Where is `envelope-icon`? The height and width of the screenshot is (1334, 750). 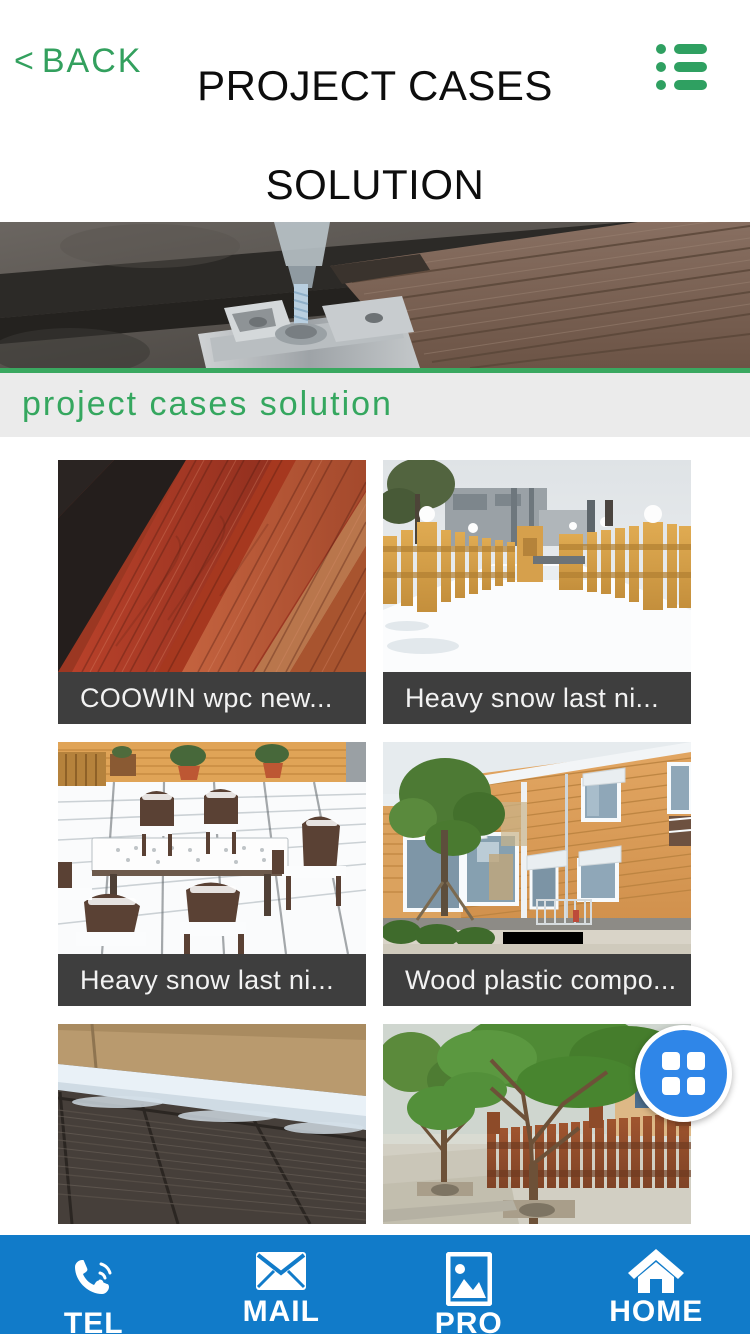 envelope-icon is located at coordinates (281, 1271).